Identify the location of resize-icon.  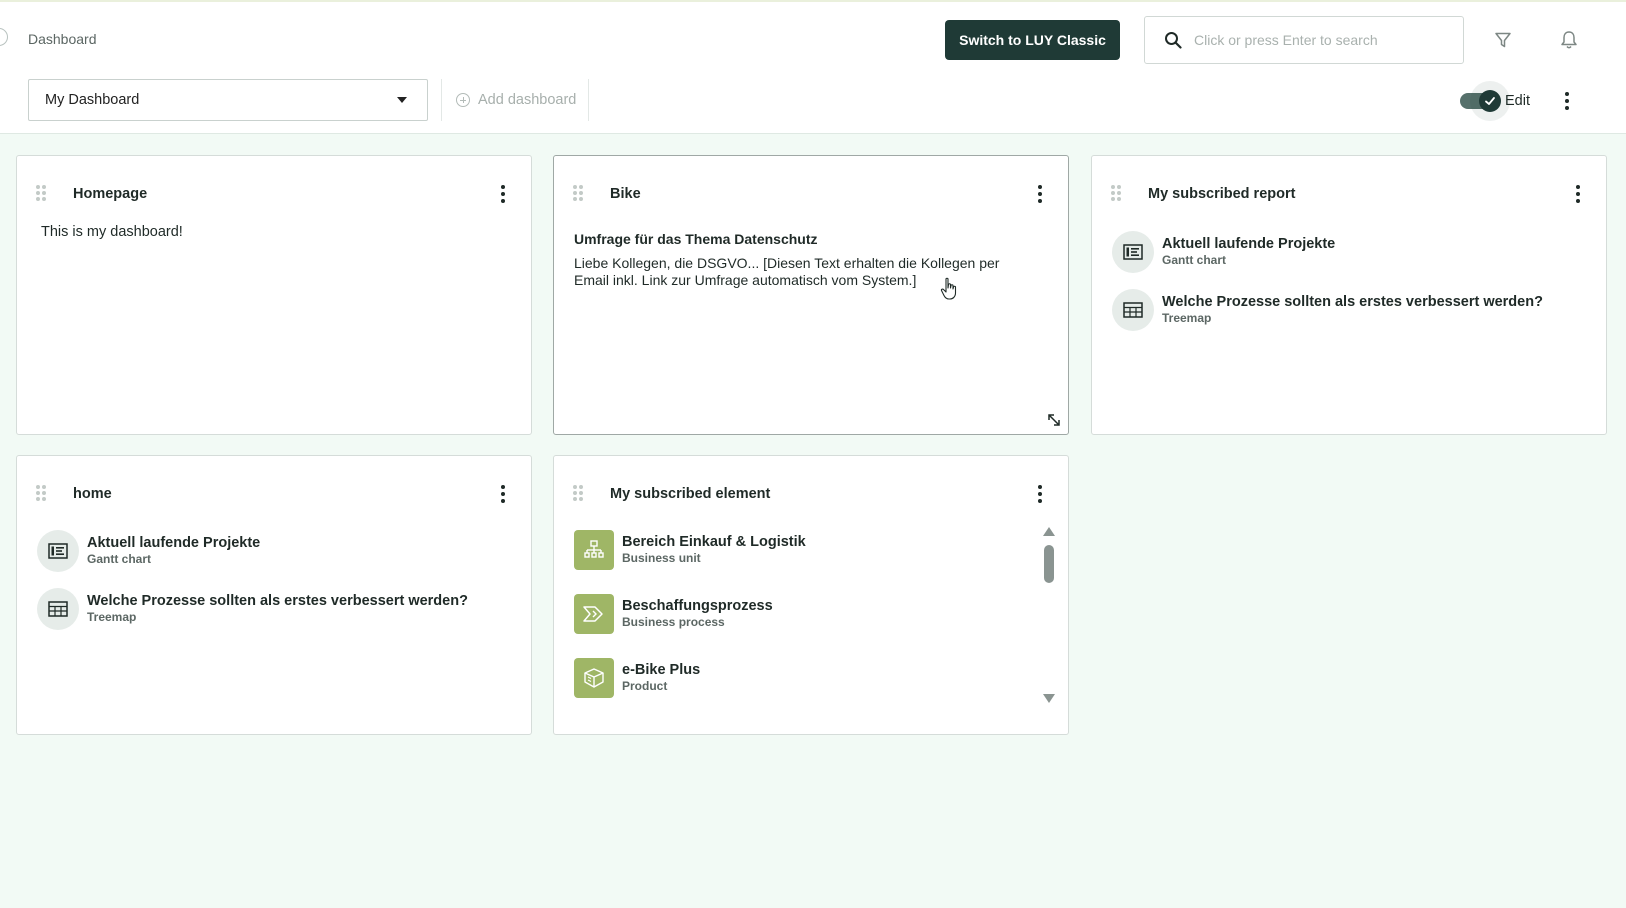
(1054, 420).